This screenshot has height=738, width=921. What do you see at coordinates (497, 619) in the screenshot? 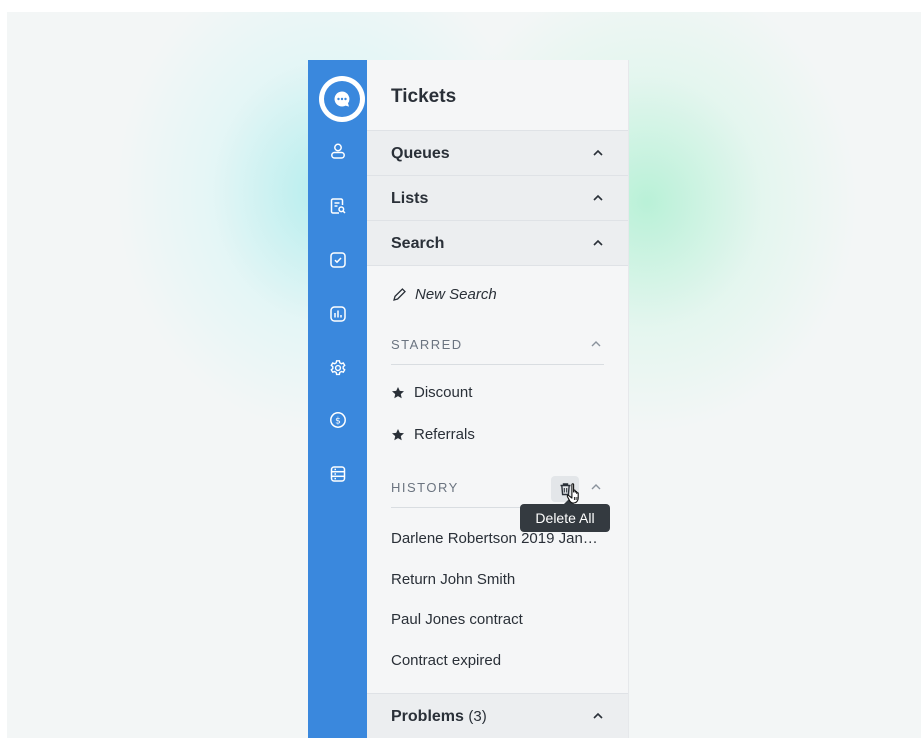
I see `history-item: Paul Jones contract` at bounding box center [497, 619].